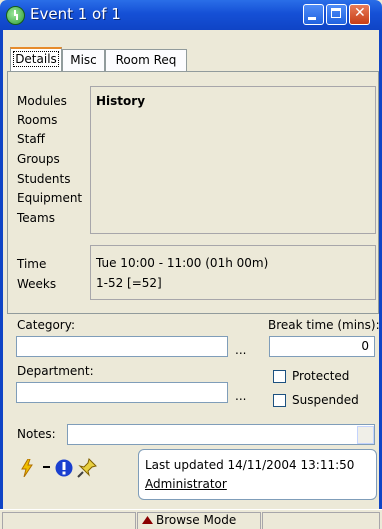 The height and width of the screenshot is (529, 382). Describe the element at coordinates (325, 400) in the screenshot. I see `suspended-label: Suspended` at that location.